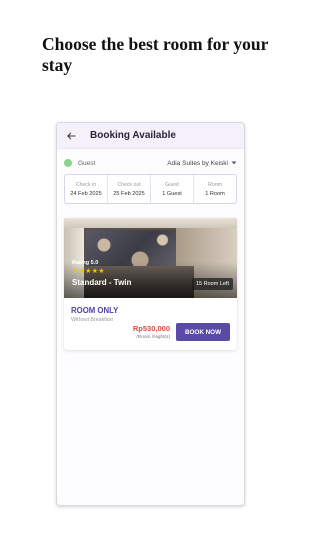 This screenshot has height=533, width=320. Describe the element at coordinates (150, 163) in the screenshot. I see `guest-row: Guest Adia Suites by Keiski` at that location.